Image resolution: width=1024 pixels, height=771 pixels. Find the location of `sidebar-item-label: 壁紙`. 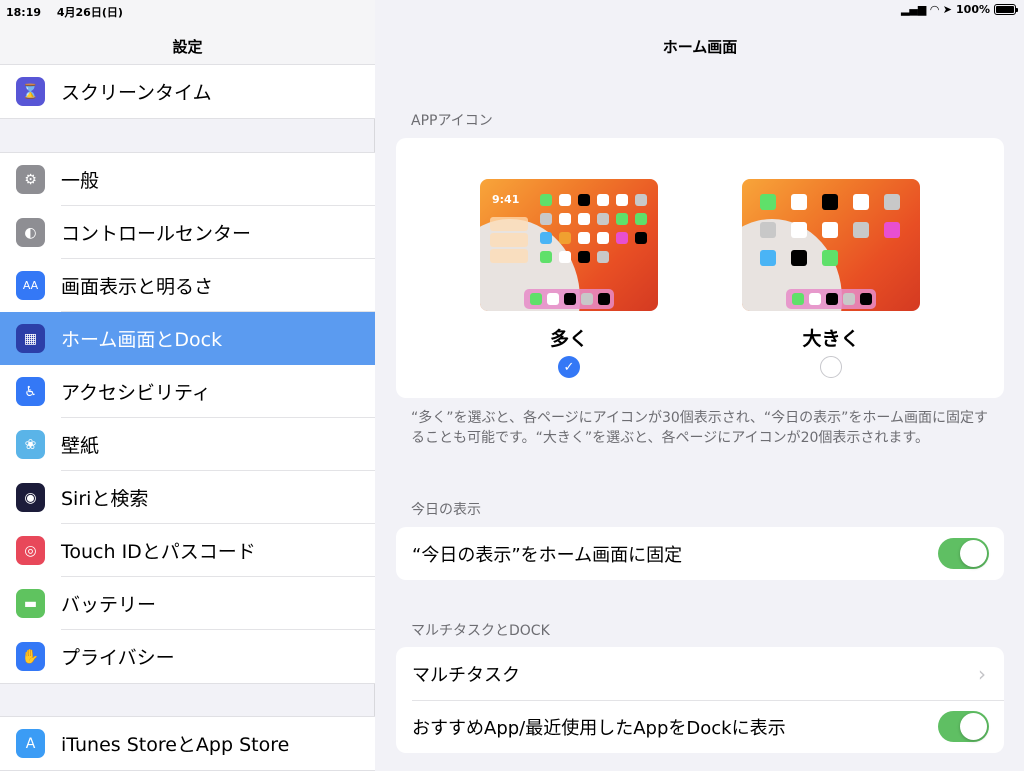

sidebar-item-label: 壁紙 is located at coordinates (80, 446).